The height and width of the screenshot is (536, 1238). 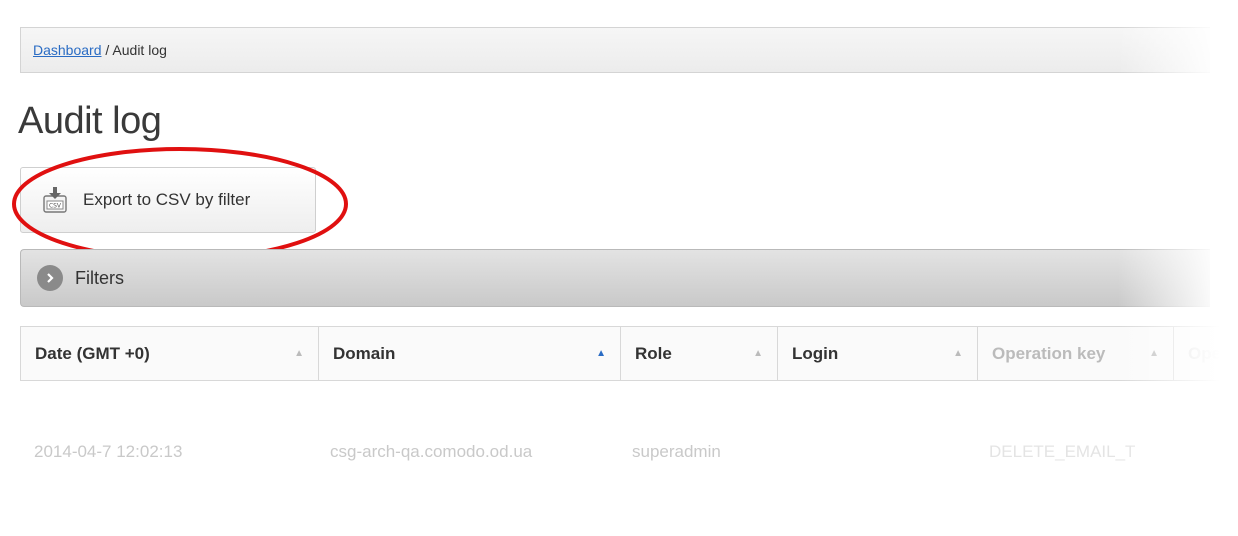 What do you see at coordinates (90, 121) in the screenshot?
I see `page-title: Audit log` at bounding box center [90, 121].